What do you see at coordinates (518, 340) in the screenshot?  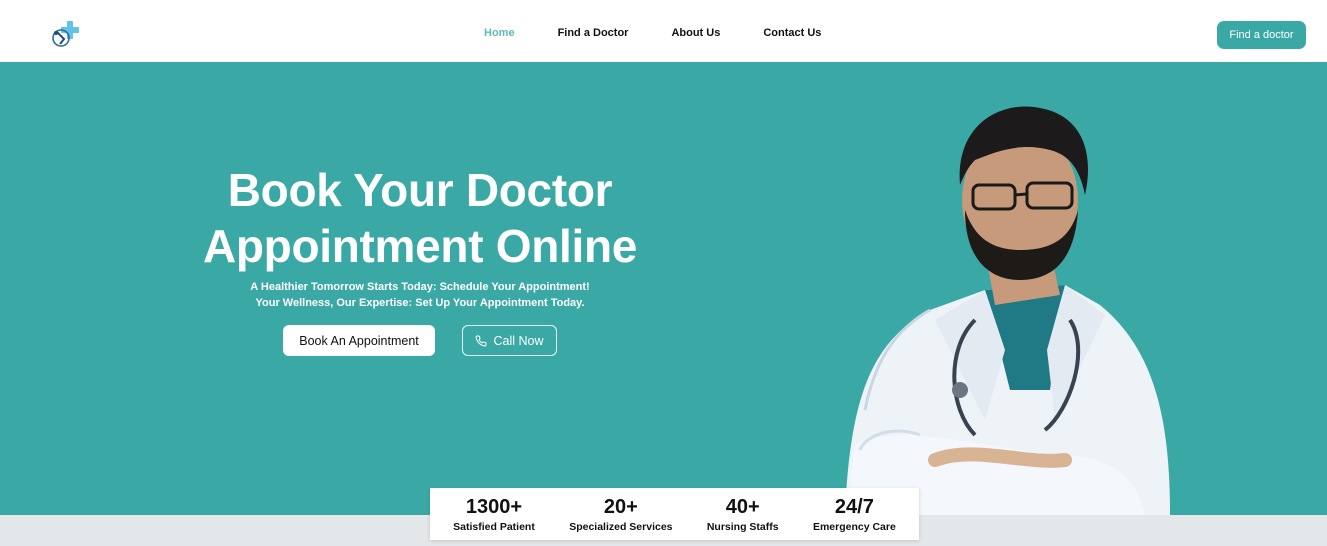 I see `call-now-label: Call Now` at bounding box center [518, 340].